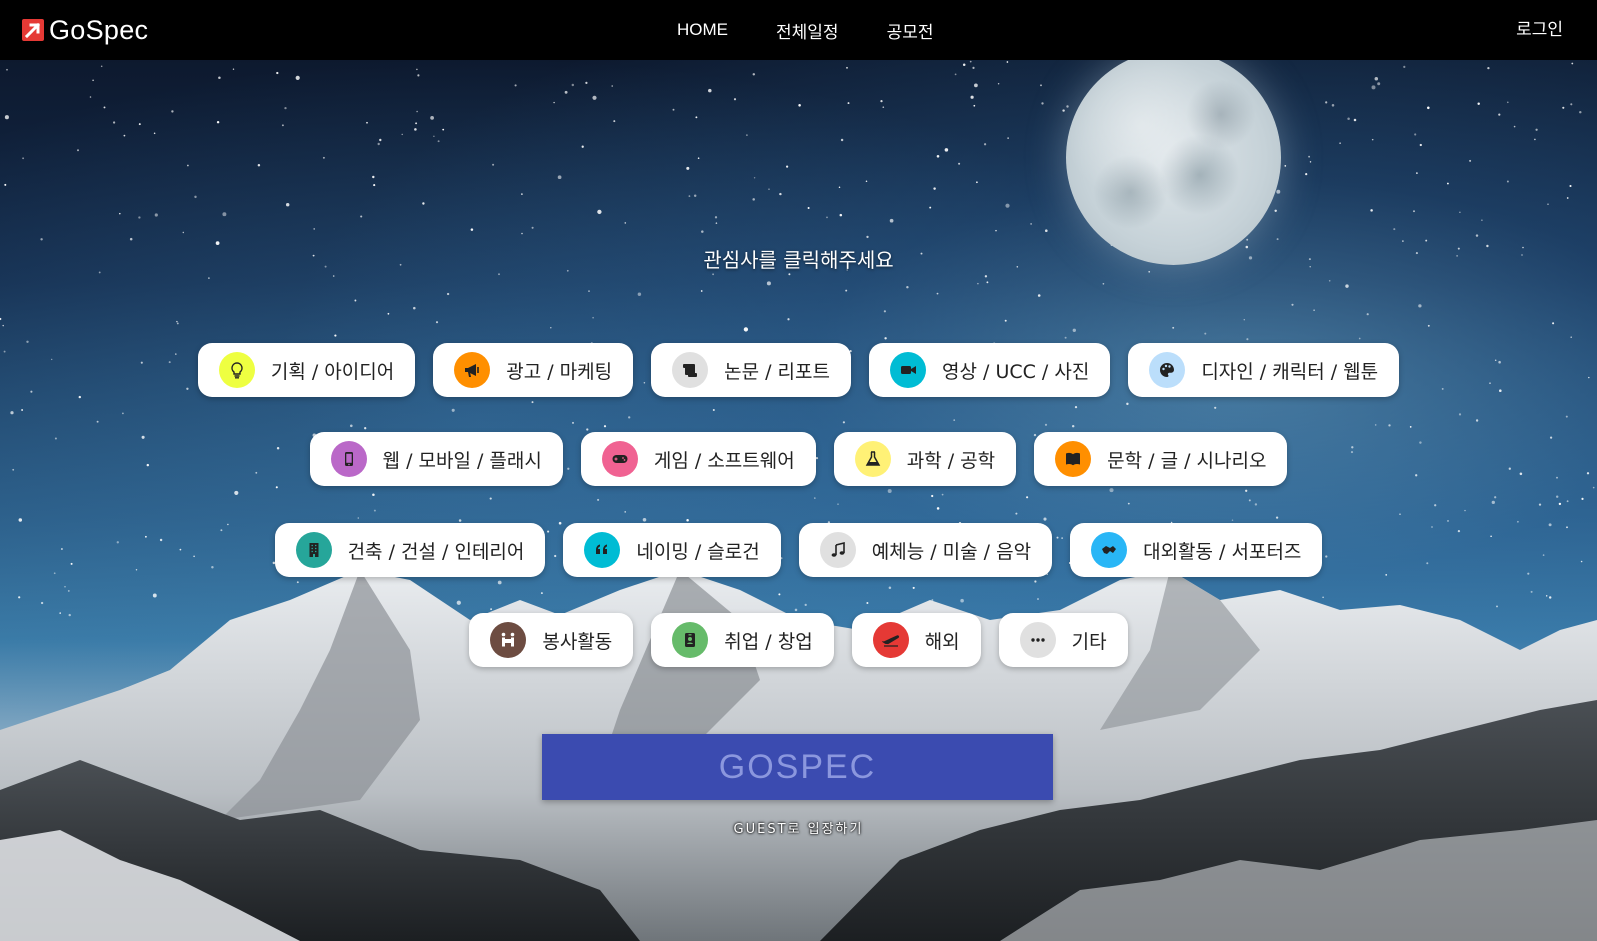 The width and height of the screenshot is (1597, 941). What do you see at coordinates (768, 641) in the screenshot?
I see `category-chip-label: 취업 / 창업` at bounding box center [768, 641].